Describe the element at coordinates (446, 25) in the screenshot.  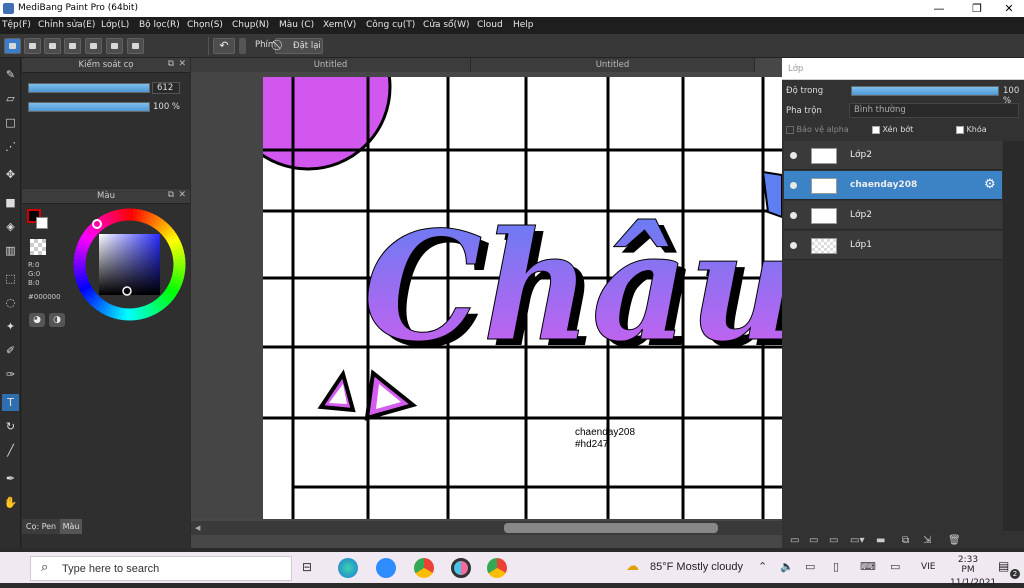
I see `menu-window: Cửa sổ(W)` at that location.